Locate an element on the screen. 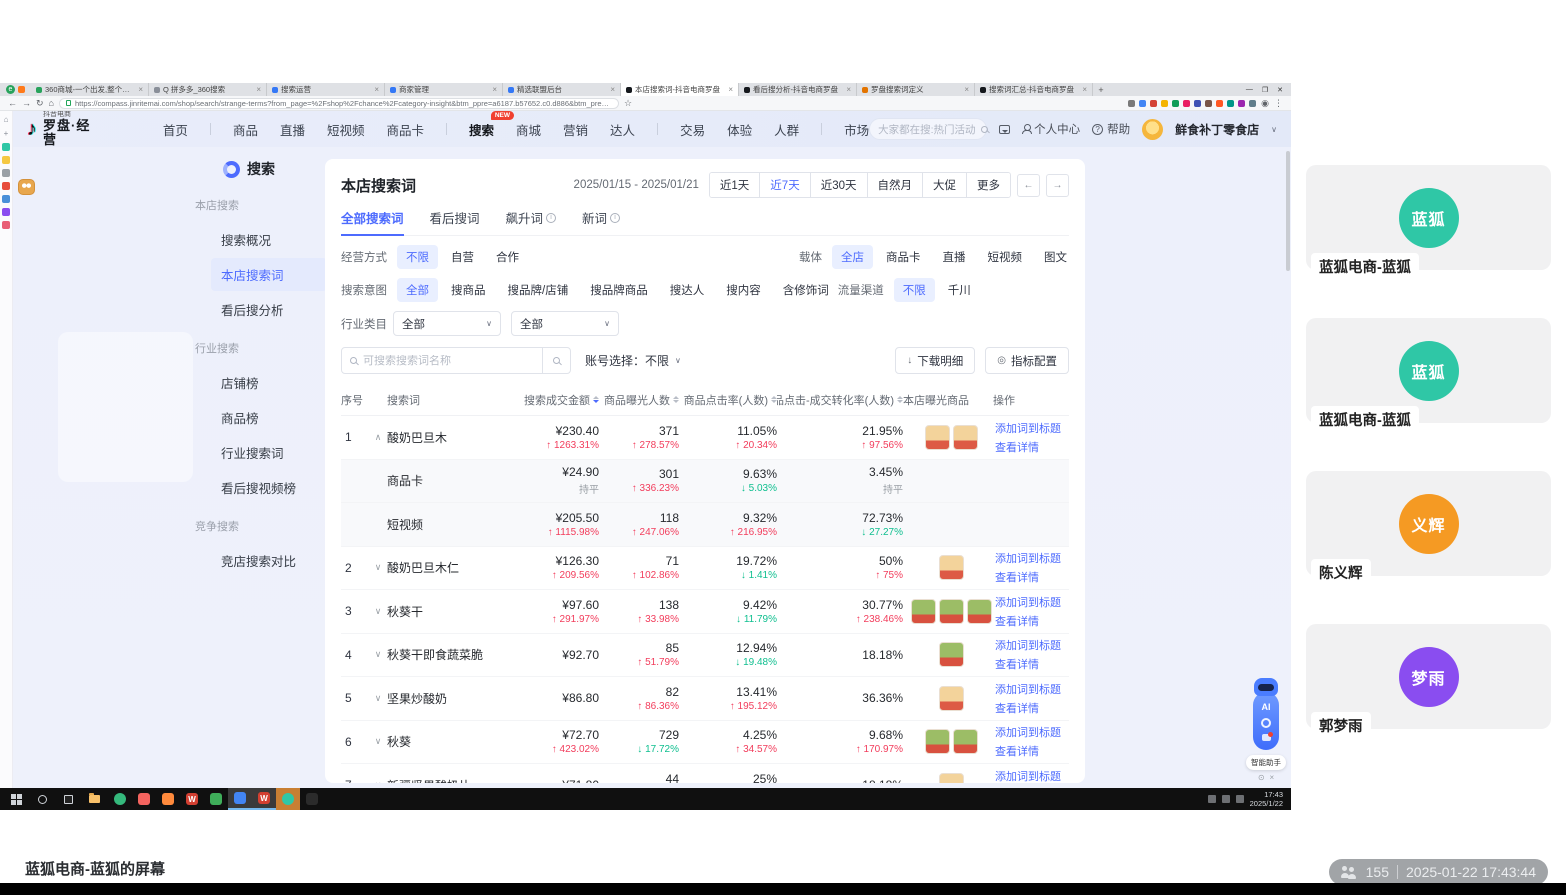 This screenshot has height=895, width=1566. app-chrome is located at coordinates (240, 799).